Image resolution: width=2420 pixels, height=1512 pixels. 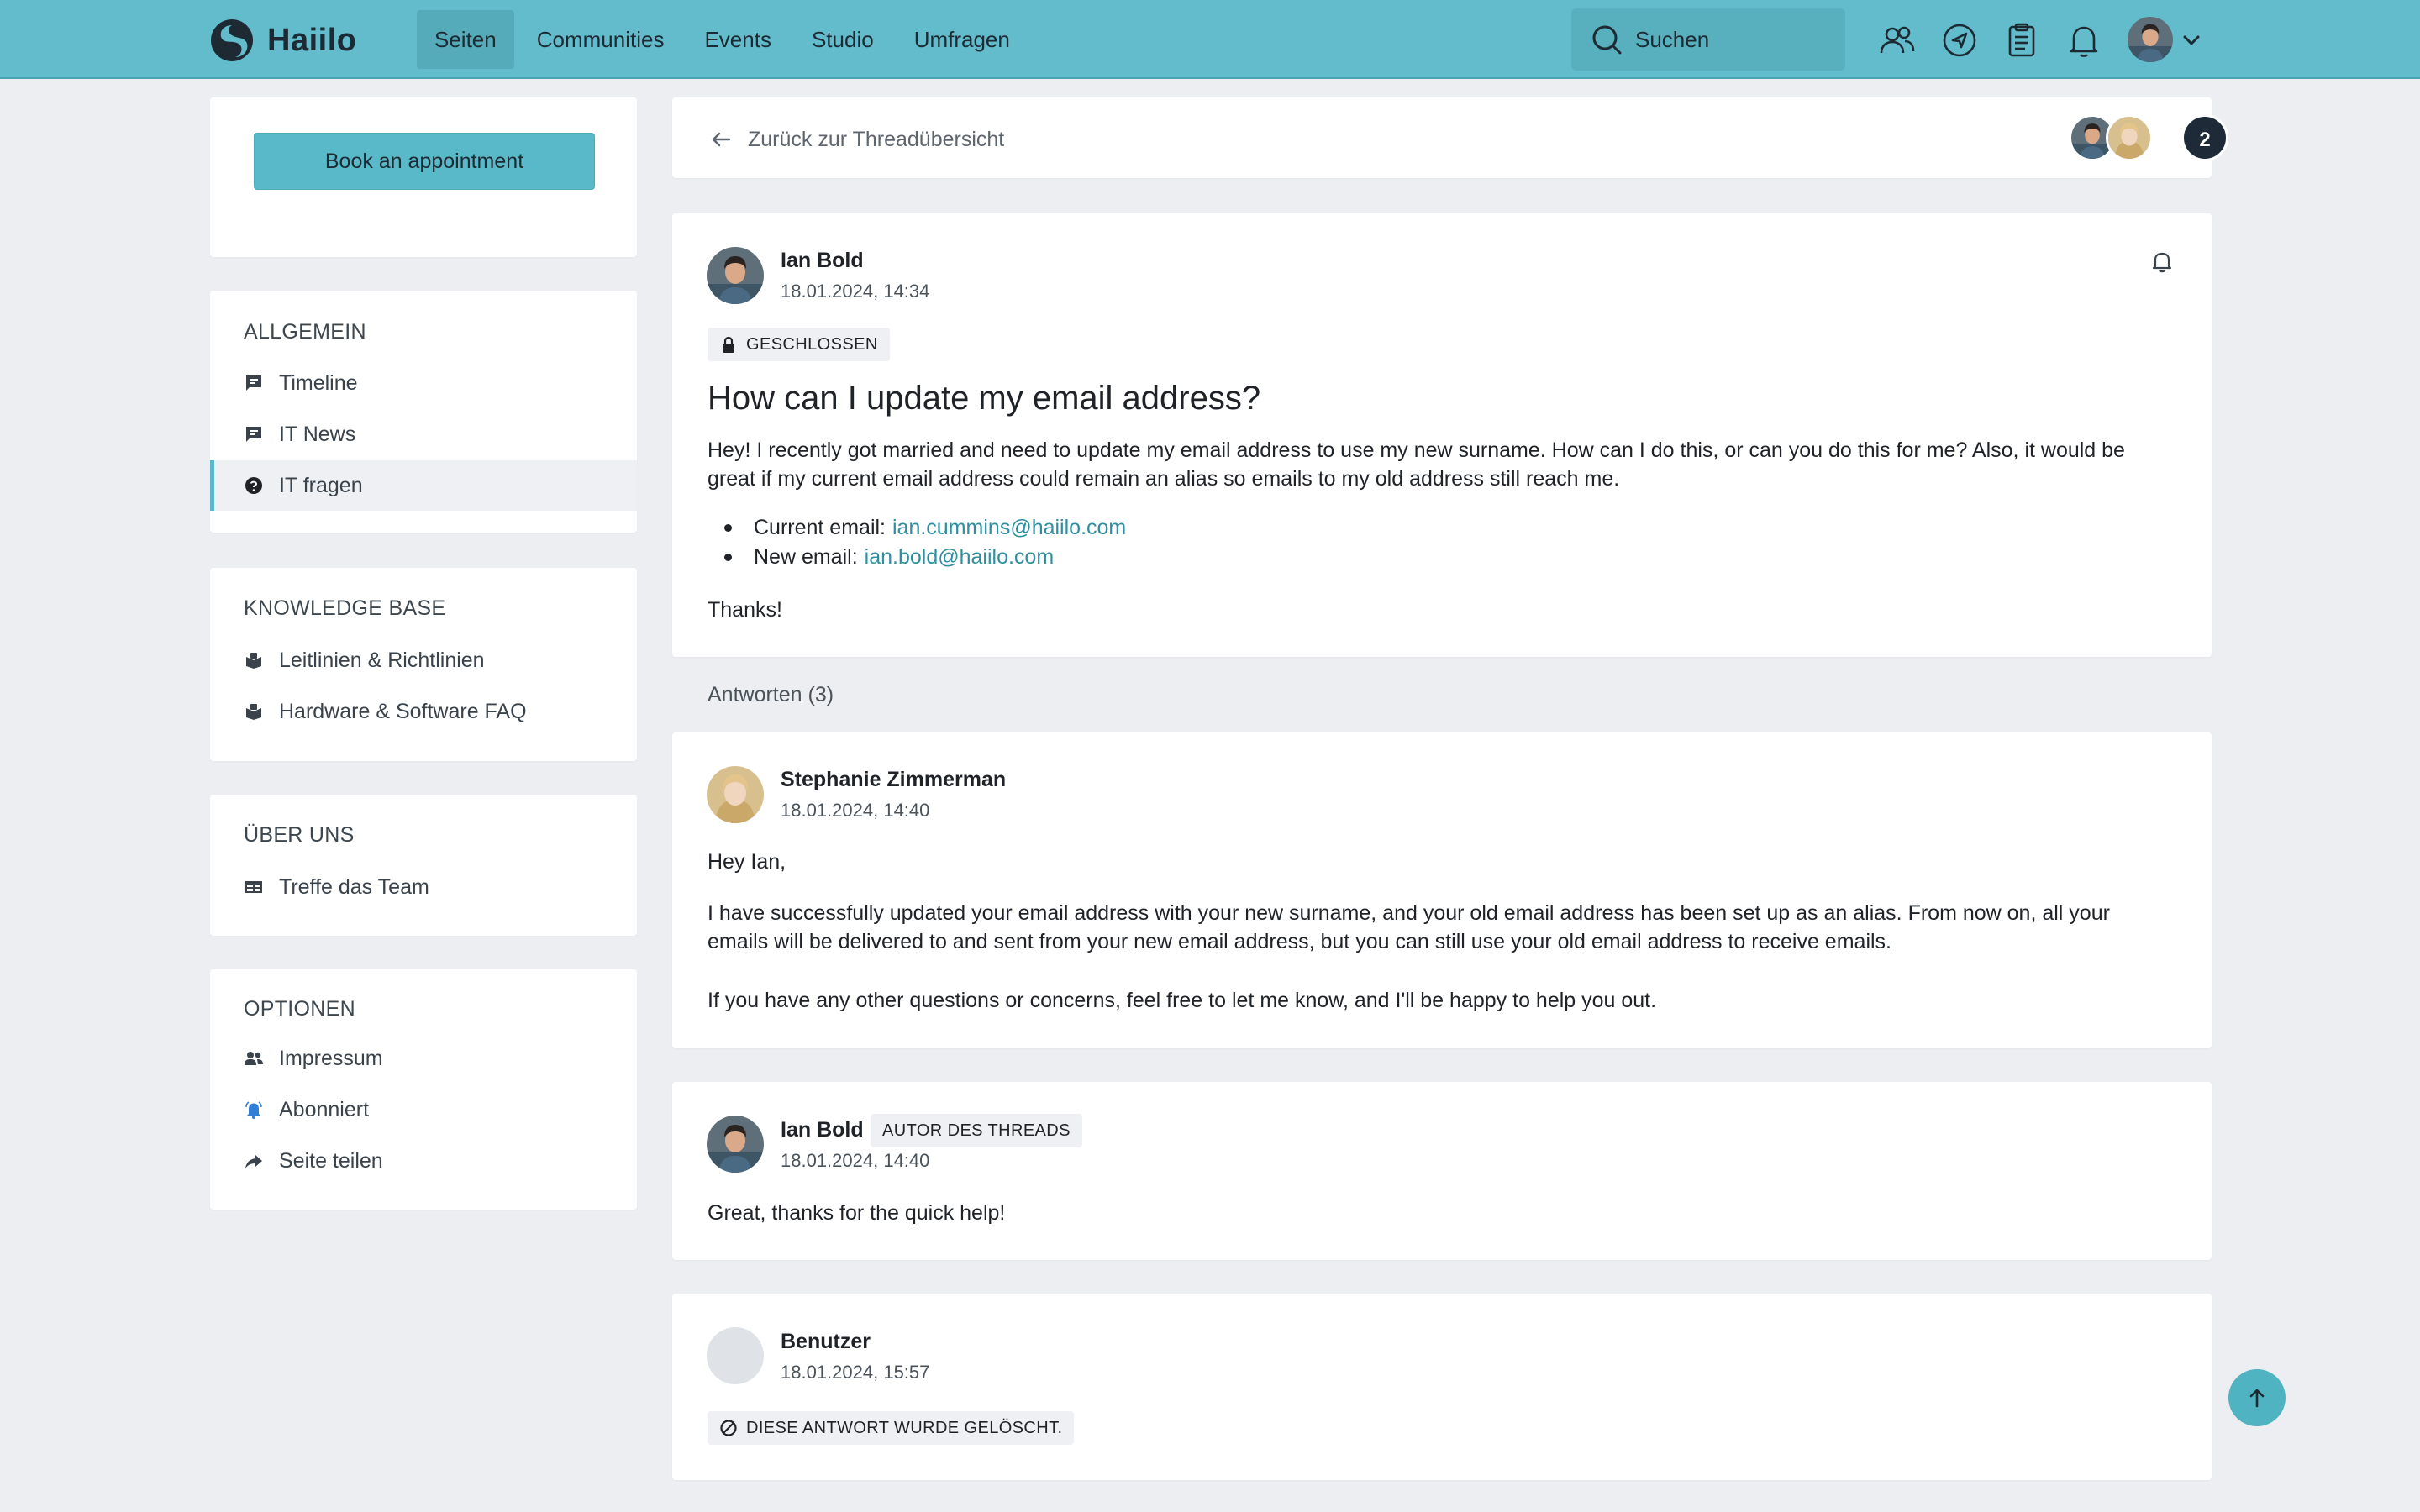 I want to click on sidebar-item-leitlinien: Leitlinien & Richtlinien, so click(x=423, y=660).